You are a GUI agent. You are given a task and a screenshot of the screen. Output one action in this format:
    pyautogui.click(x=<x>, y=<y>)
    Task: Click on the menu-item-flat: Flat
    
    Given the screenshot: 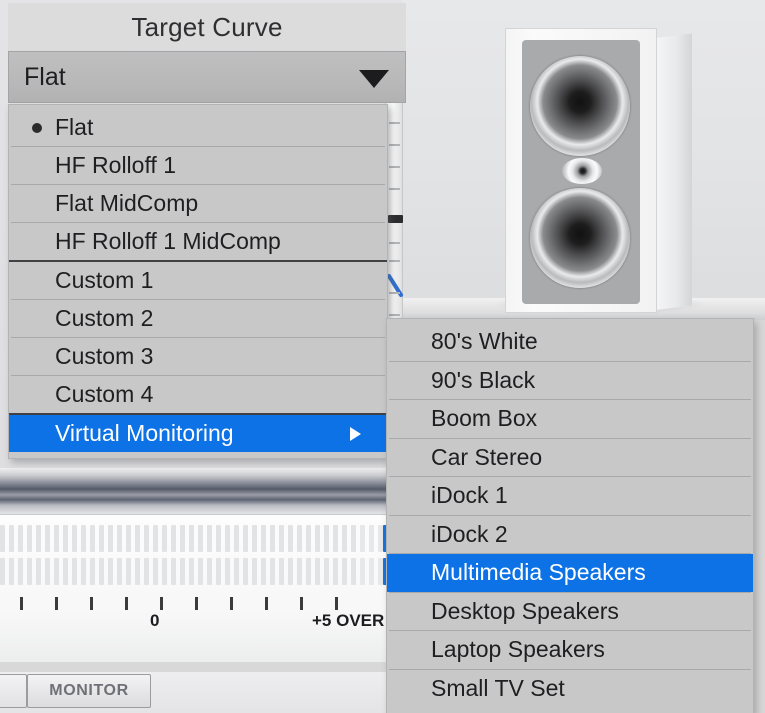 What is the action you would take?
    pyautogui.click(x=198, y=127)
    